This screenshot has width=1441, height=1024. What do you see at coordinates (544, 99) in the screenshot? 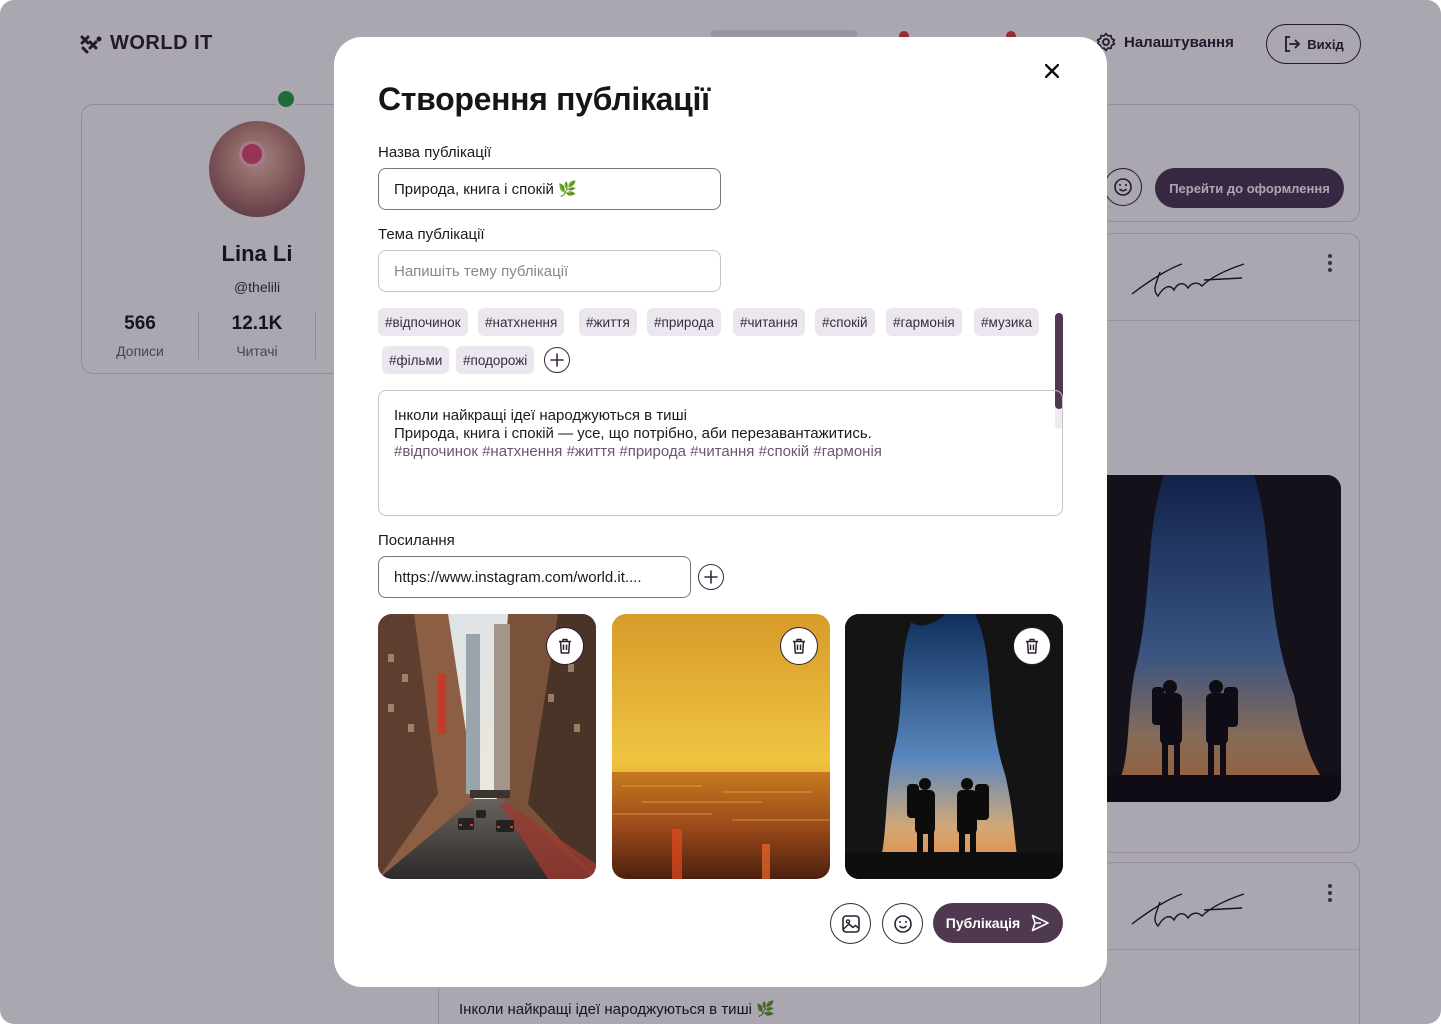
I see `modal-title: Створення публікації` at bounding box center [544, 99].